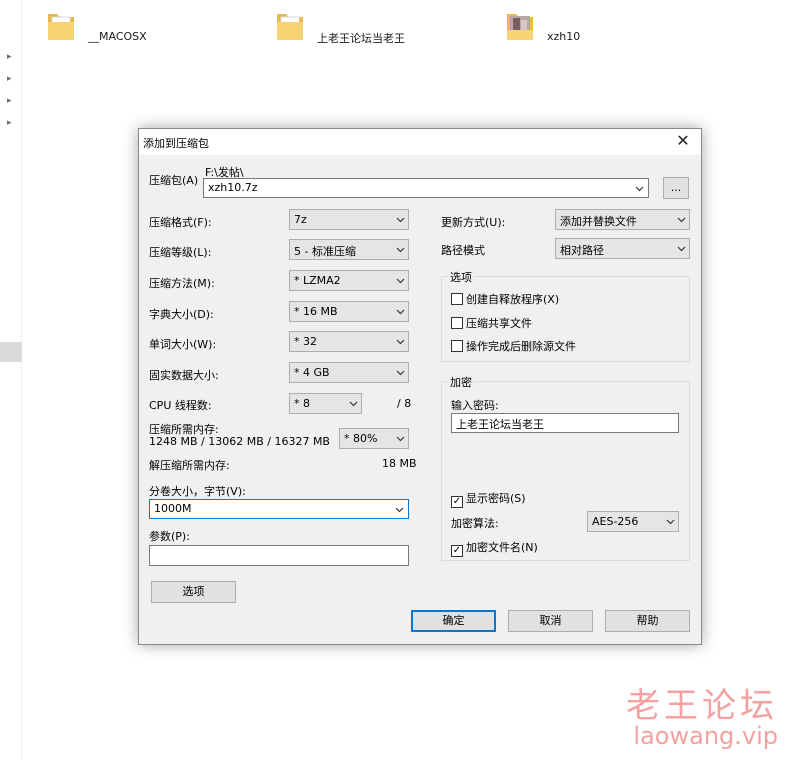 The height and width of the screenshot is (760, 800). What do you see at coordinates (513, 299) in the screenshot?
I see `sfx-label: 创建自释放程序(X)` at bounding box center [513, 299].